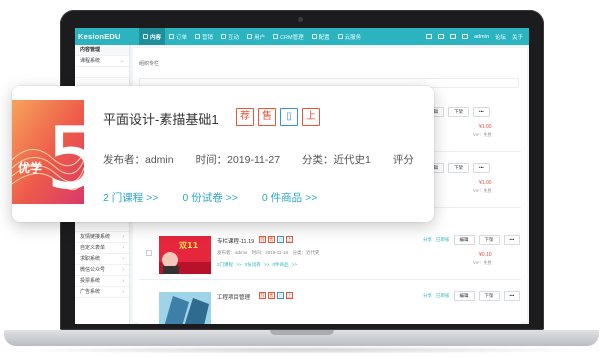  Describe the element at coordinates (102, 237) in the screenshot. I see `sidebar-item-links: 友情链接系统 ›` at that location.